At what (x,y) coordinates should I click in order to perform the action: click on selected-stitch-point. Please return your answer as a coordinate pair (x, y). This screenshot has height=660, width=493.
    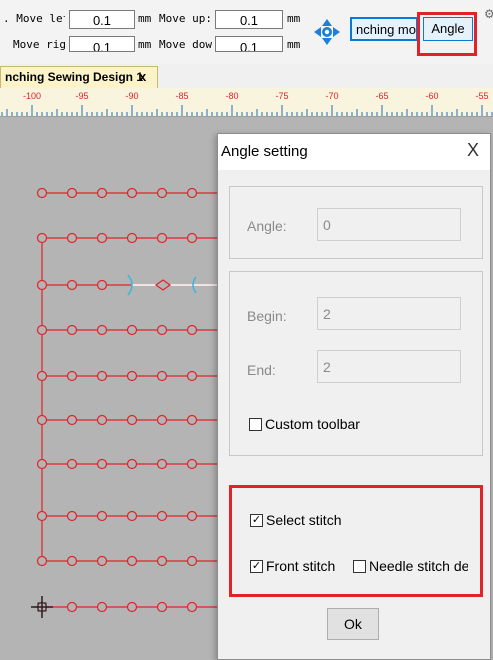
    Looking at the image, I should click on (163, 285).